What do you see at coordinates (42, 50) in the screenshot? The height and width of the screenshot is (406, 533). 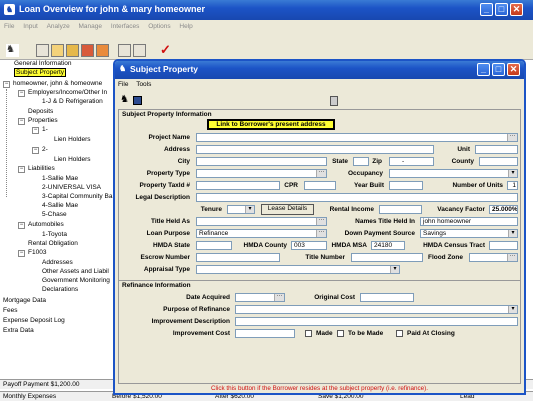 I see `print-icon` at bounding box center [42, 50].